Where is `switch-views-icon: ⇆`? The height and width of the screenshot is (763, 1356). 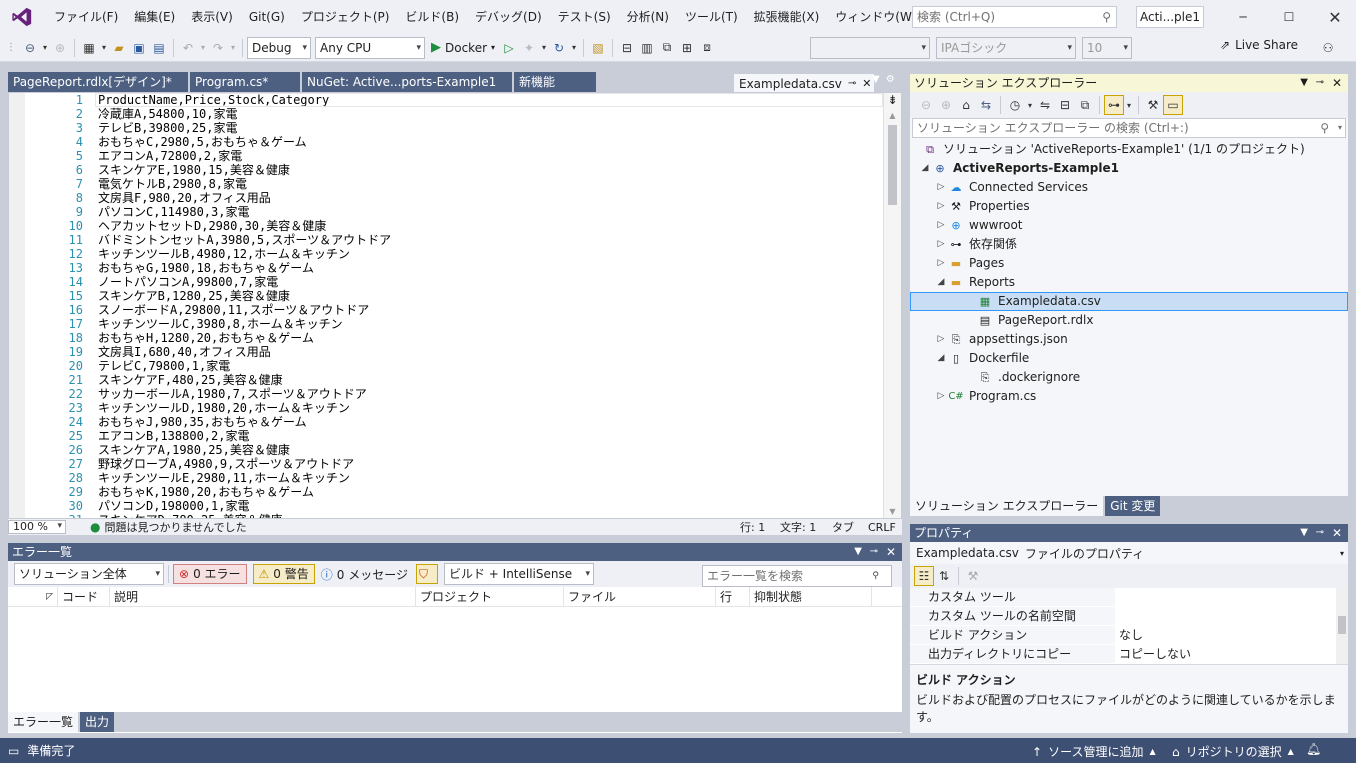 switch-views-icon: ⇆ is located at coordinates (986, 105).